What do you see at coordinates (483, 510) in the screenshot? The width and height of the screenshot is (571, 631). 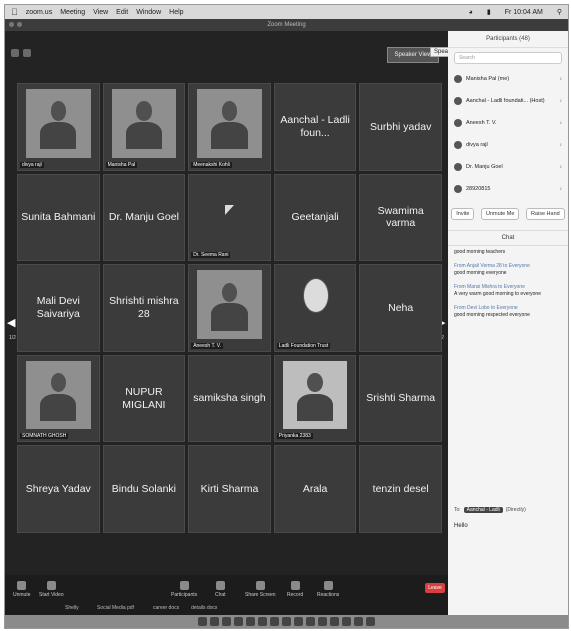 I see `recipient-select: Aanchal - Ladli` at bounding box center [483, 510].